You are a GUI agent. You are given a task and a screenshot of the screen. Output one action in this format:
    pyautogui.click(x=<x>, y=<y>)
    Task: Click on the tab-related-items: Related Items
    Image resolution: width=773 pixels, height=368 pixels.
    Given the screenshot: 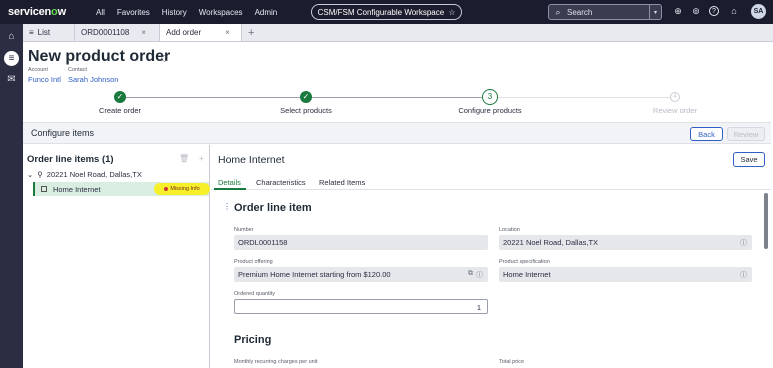 What is the action you would take?
    pyautogui.click(x=342, y=182)
    